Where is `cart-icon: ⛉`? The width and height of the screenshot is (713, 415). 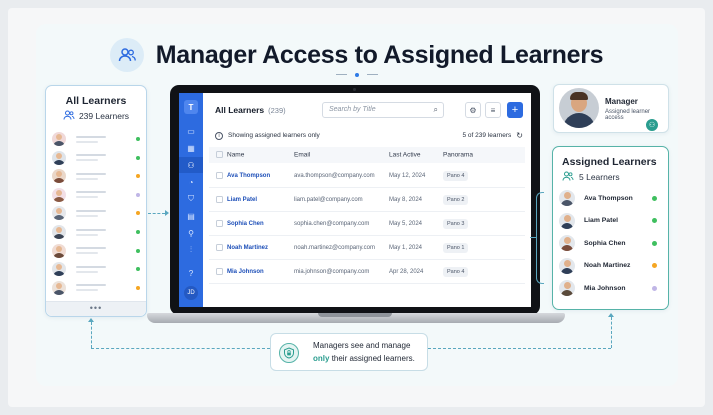 cart-icon: ⛉ is located at coordinates (191, 199).